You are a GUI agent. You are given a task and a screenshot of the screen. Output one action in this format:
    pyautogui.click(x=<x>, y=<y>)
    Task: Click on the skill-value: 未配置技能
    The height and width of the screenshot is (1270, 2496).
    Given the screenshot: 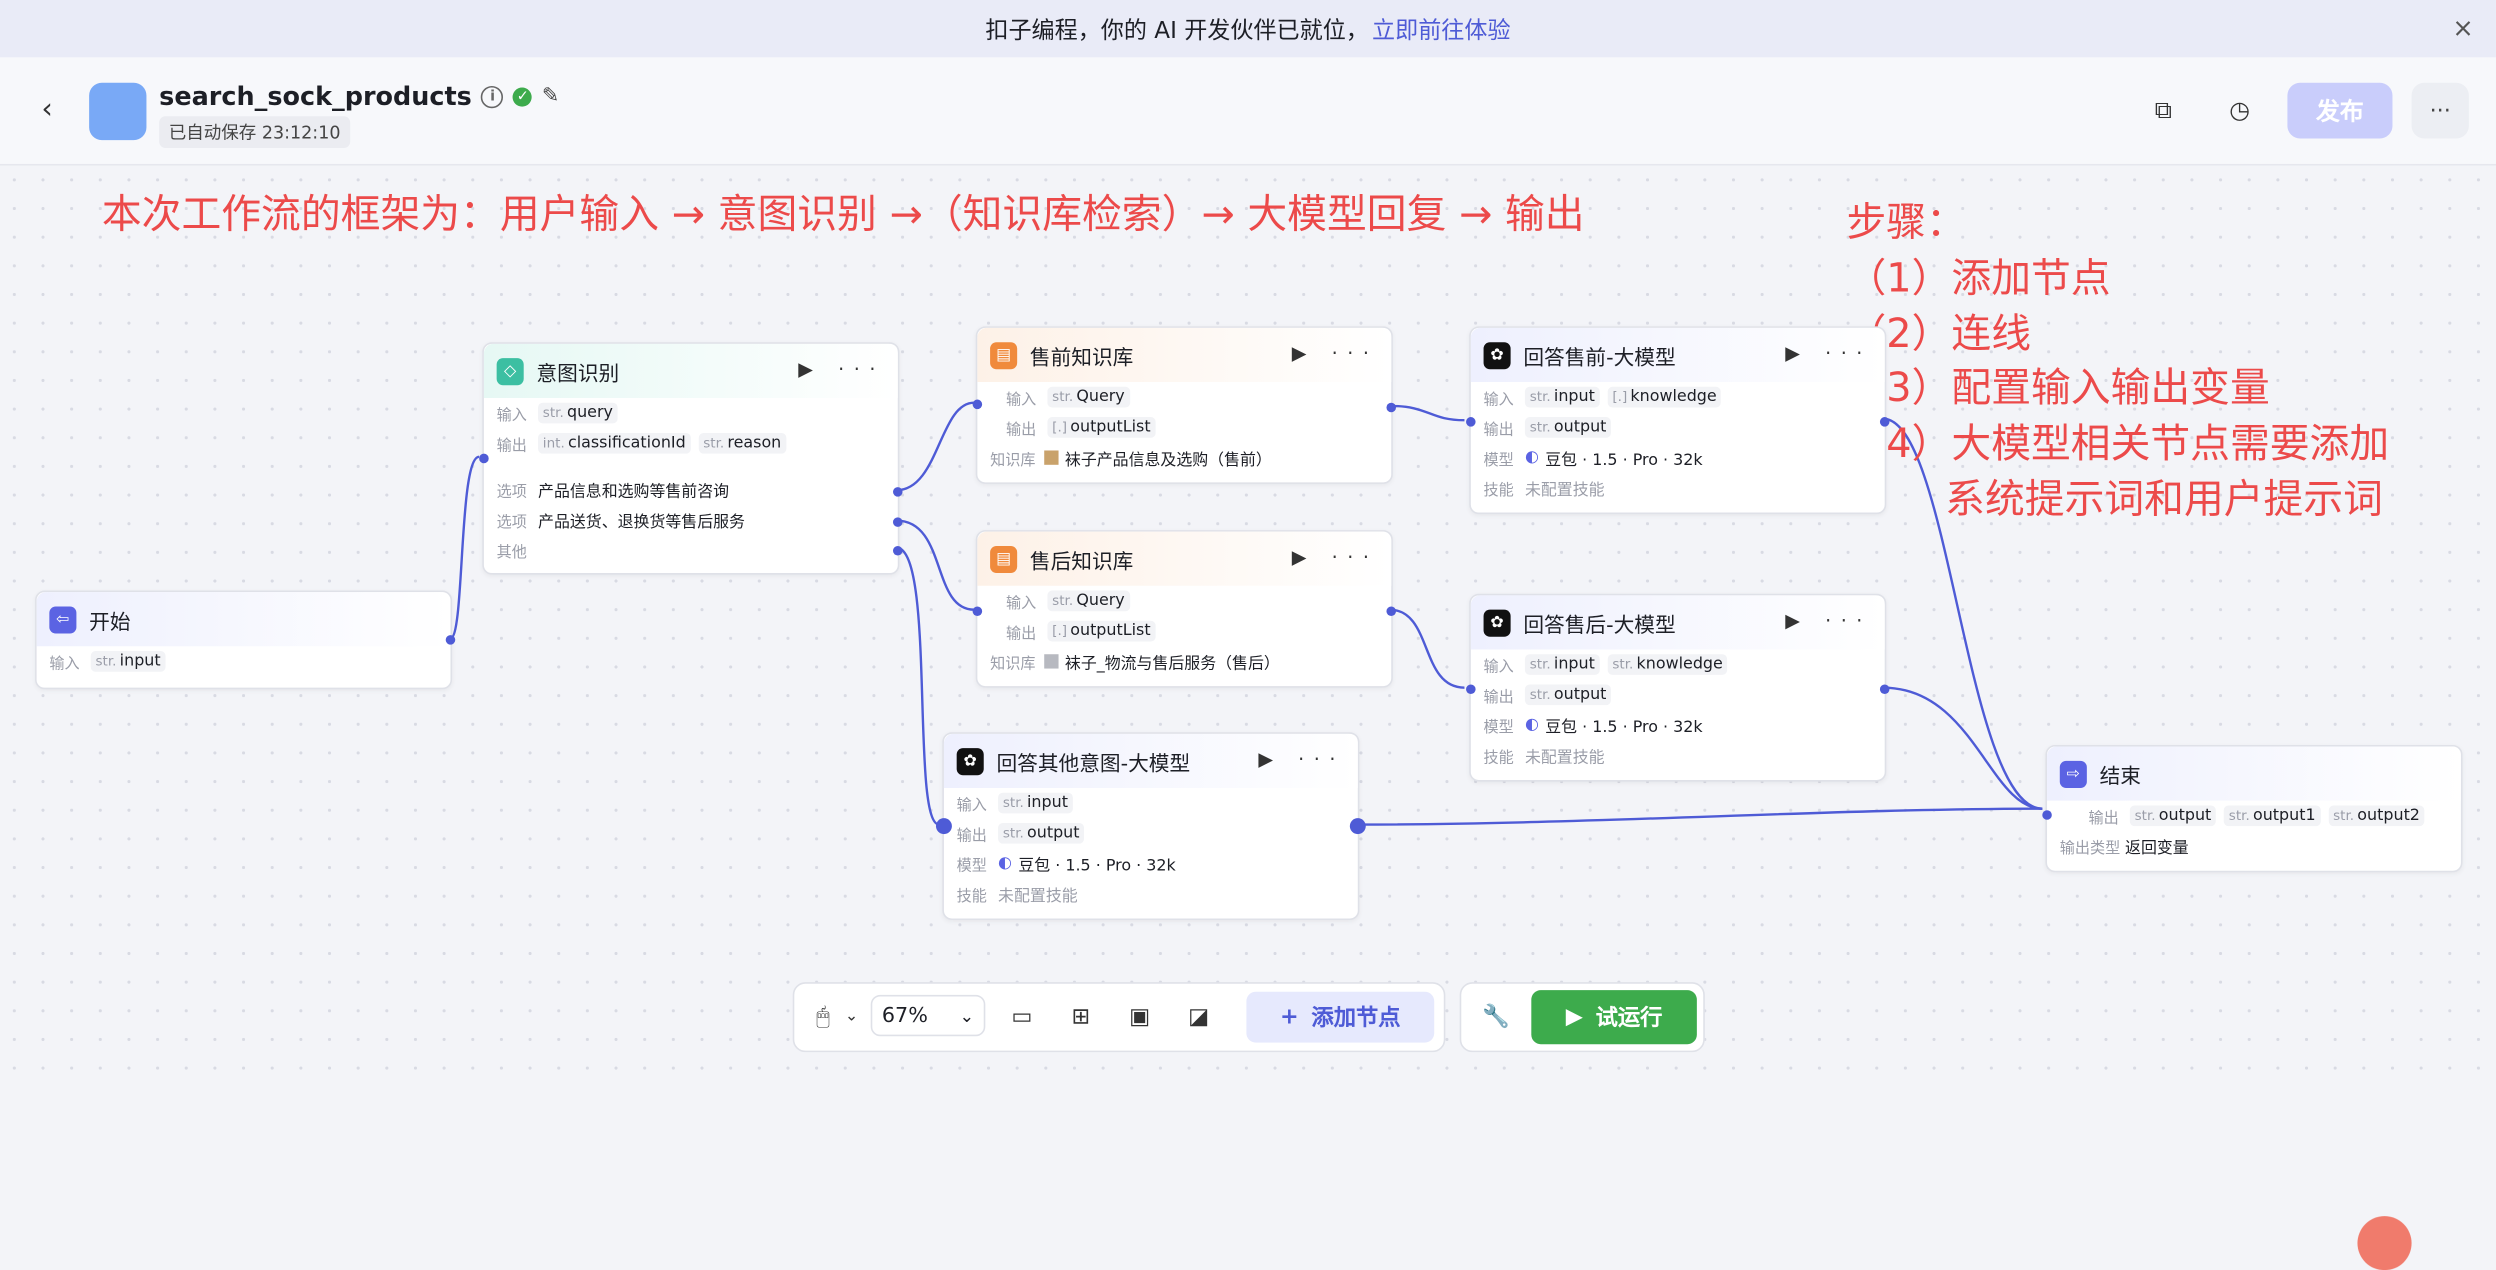 What is the action you would take?
    pyautogui.click(x=1565, y=488)
    